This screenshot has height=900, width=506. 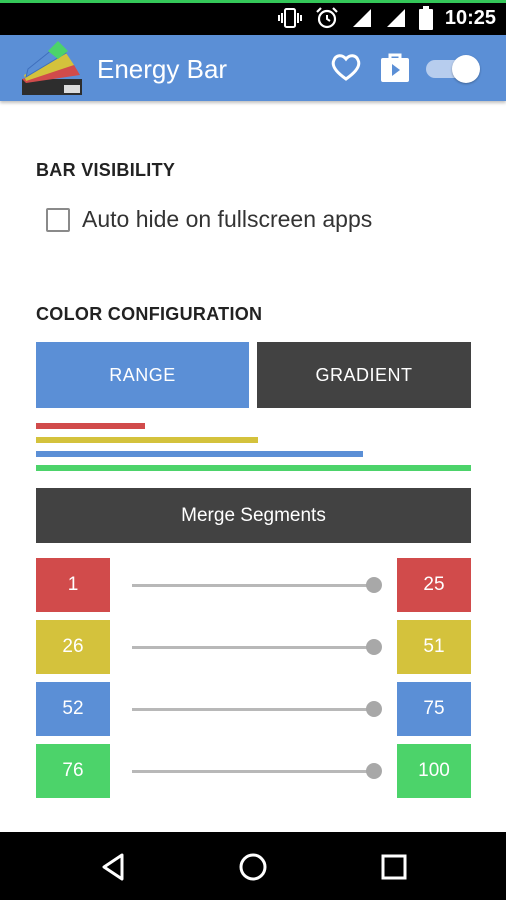 I want to click on status-time: 10:25, so click(x=470, y=17).